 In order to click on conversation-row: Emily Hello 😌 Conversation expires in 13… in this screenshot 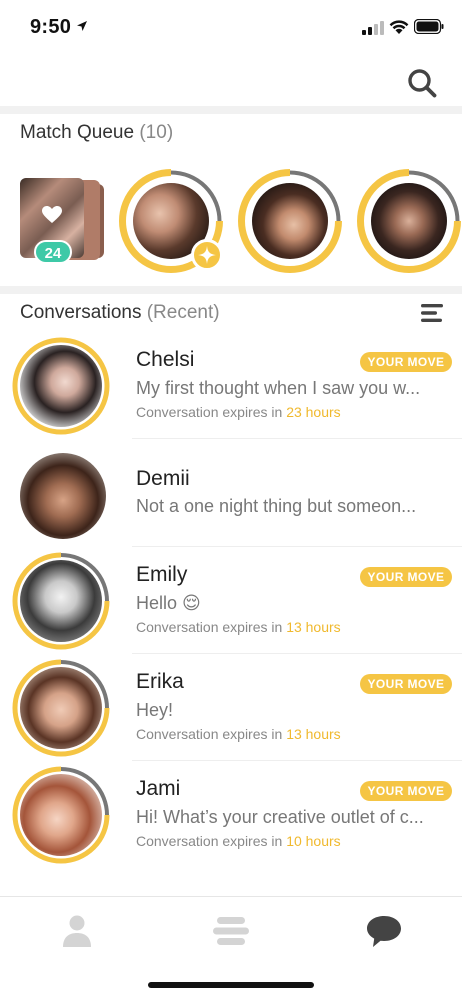, I will do `click(231, 600)`.